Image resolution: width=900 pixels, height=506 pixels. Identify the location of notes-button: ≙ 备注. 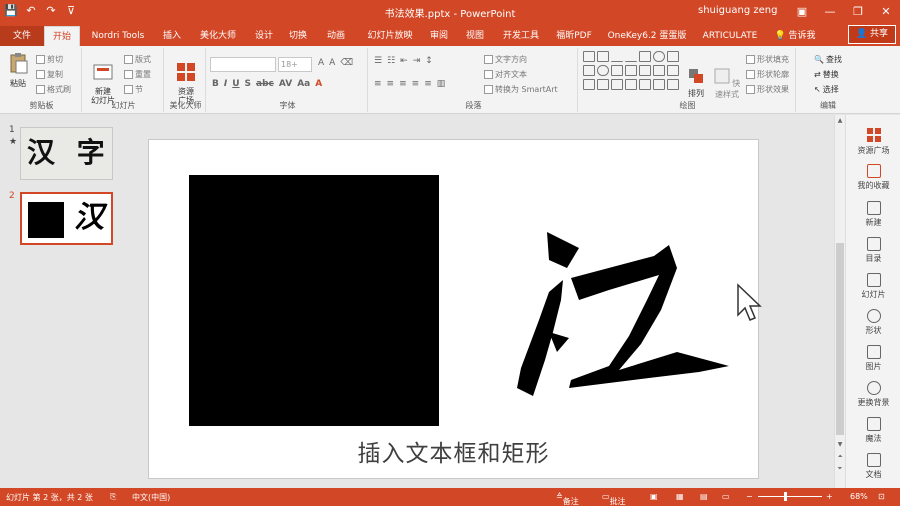
(567, 499).